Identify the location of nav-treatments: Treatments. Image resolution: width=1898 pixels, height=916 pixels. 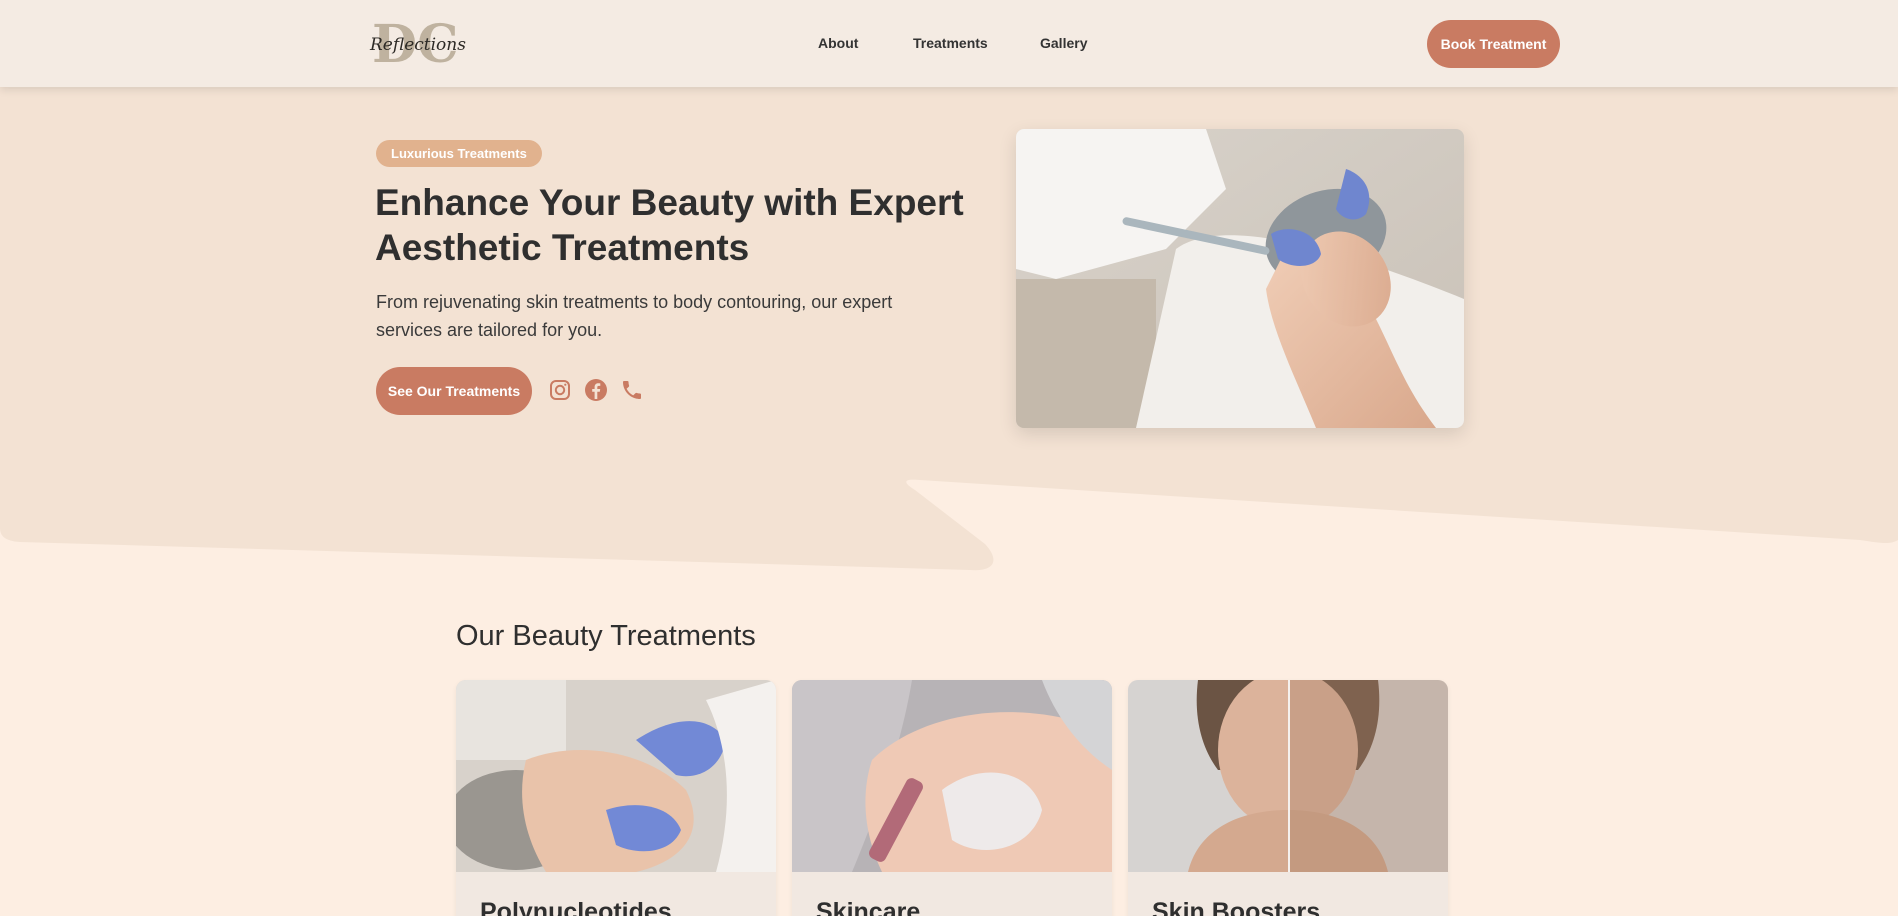
(950, 43).